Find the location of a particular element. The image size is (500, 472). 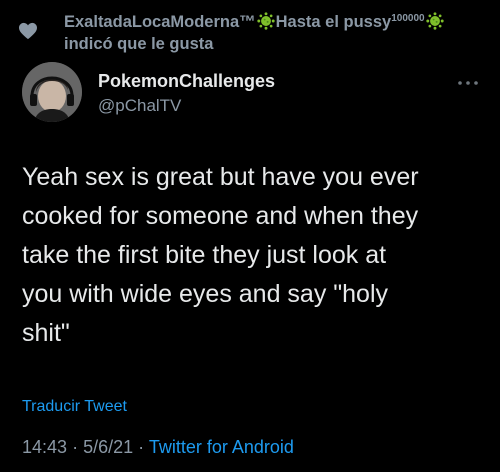

more-options-icon is located at coordinates (468, 83).